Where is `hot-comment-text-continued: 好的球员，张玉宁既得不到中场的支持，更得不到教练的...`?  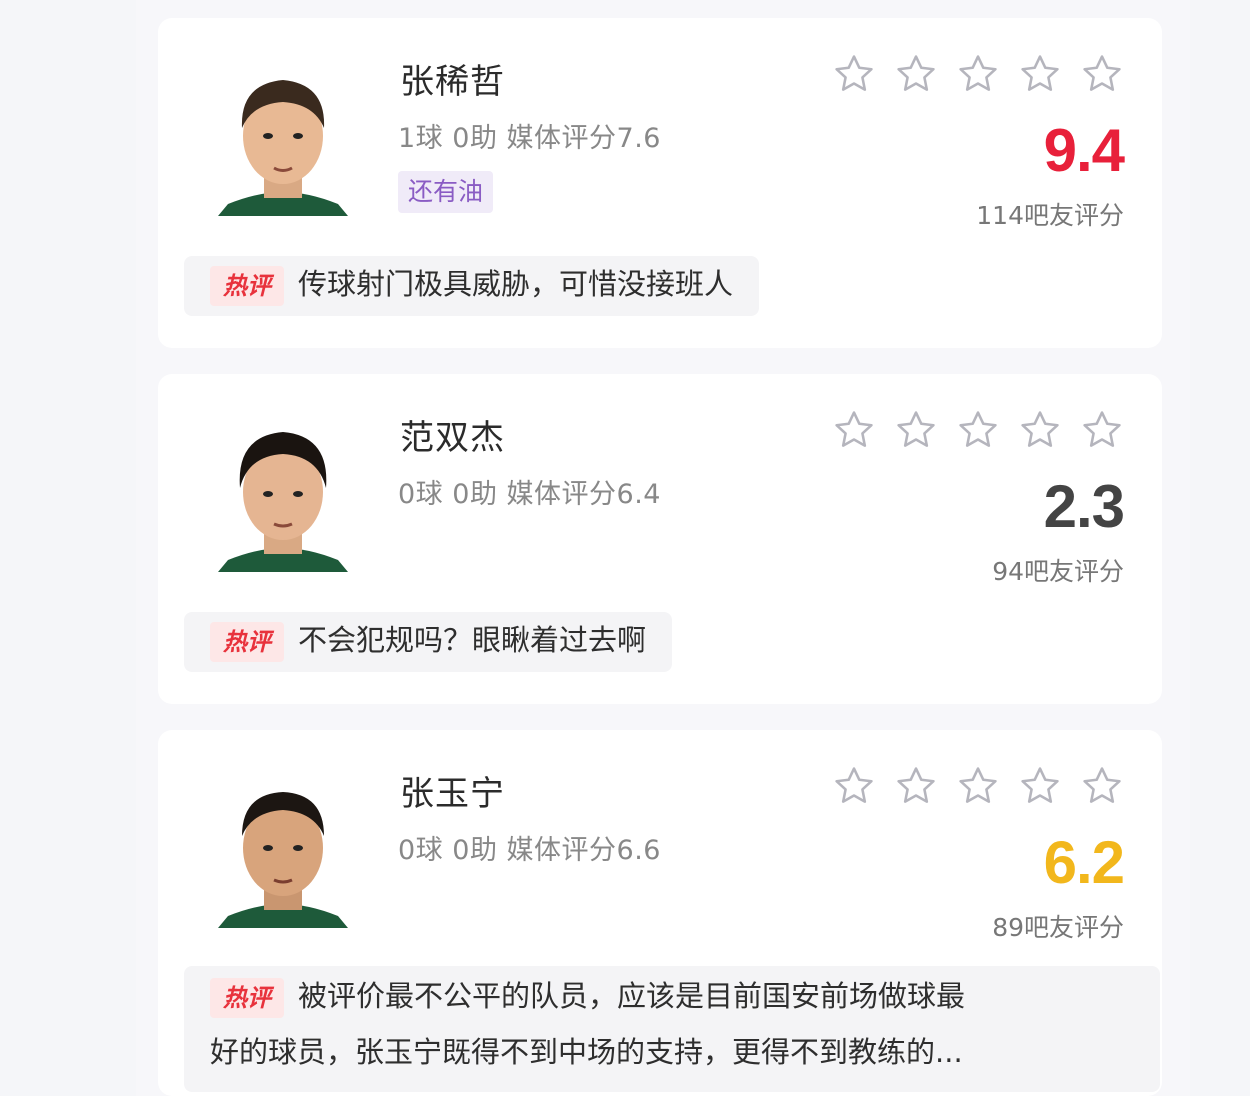
hot-comment-text-continued: 好的球员，张玉宁既得不到中场的支持，更得不到教练的... is located at coordinates (586, 1052).